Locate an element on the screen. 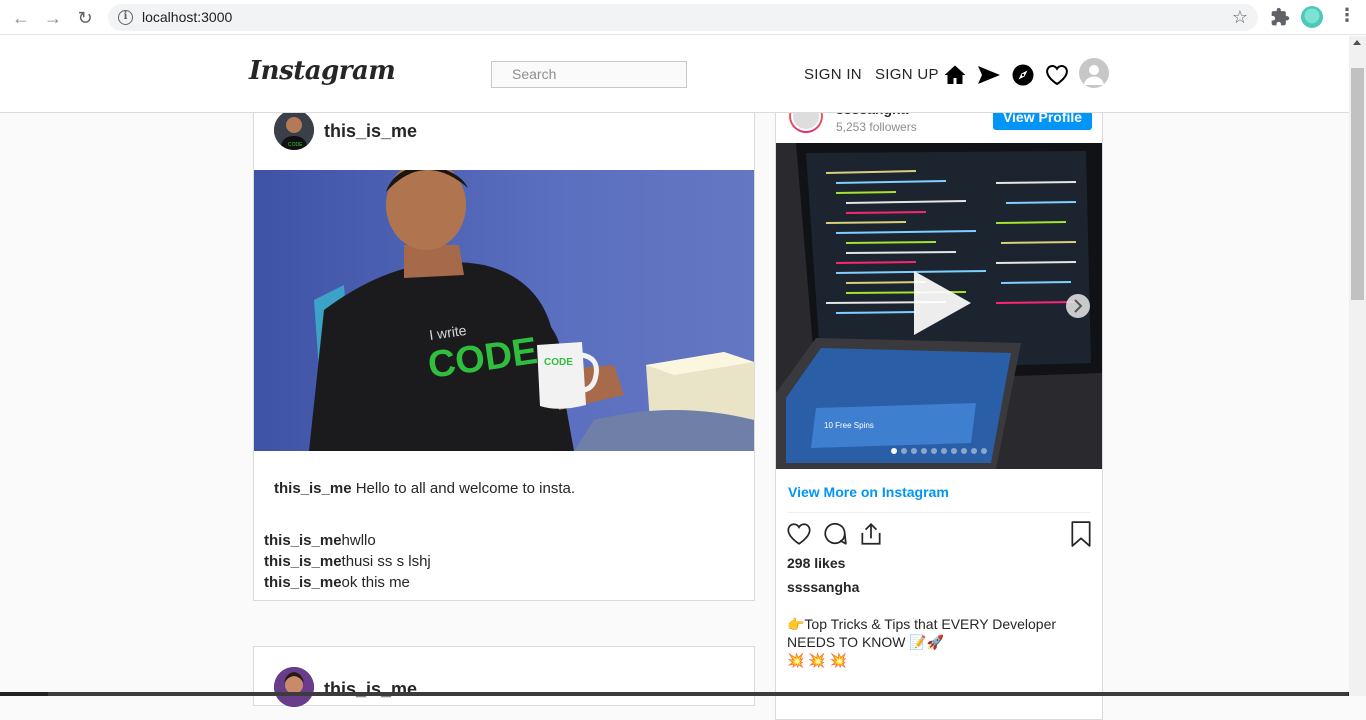  caption-line: 👉Top Tricks & Tips that EVERY Developer is located at coordinates (922, 624).